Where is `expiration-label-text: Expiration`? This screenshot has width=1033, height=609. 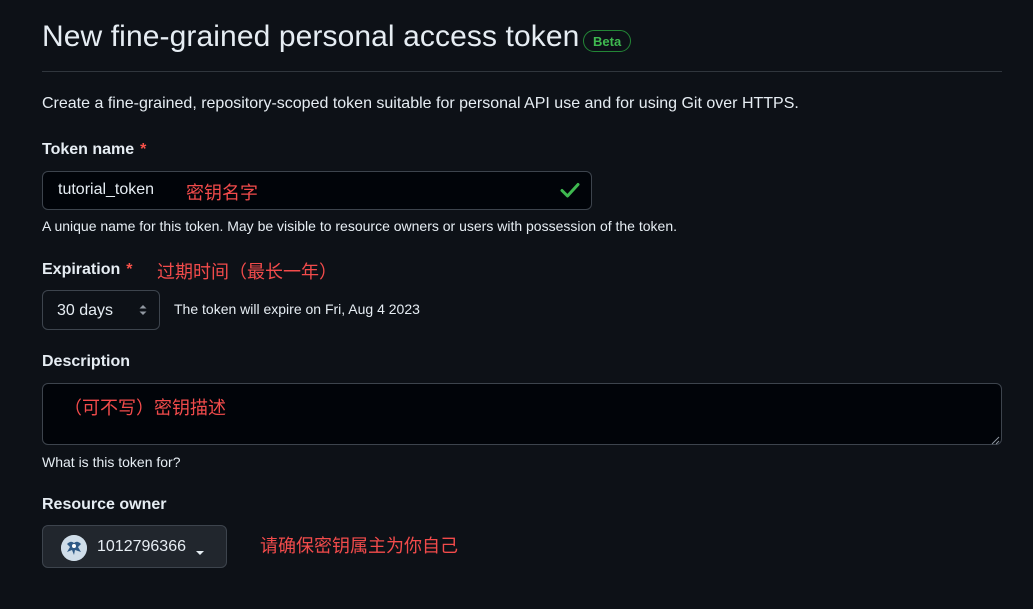
expiration-label-text: Expiration is located at coordinates (81, 269).